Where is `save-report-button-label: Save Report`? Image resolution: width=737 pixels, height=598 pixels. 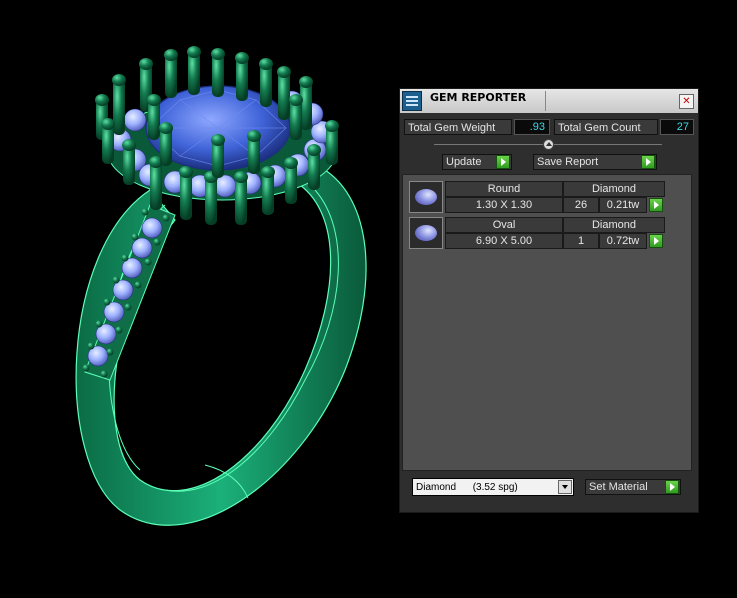
save-report-button-label: Save Report is located at coordinates (568, 162).